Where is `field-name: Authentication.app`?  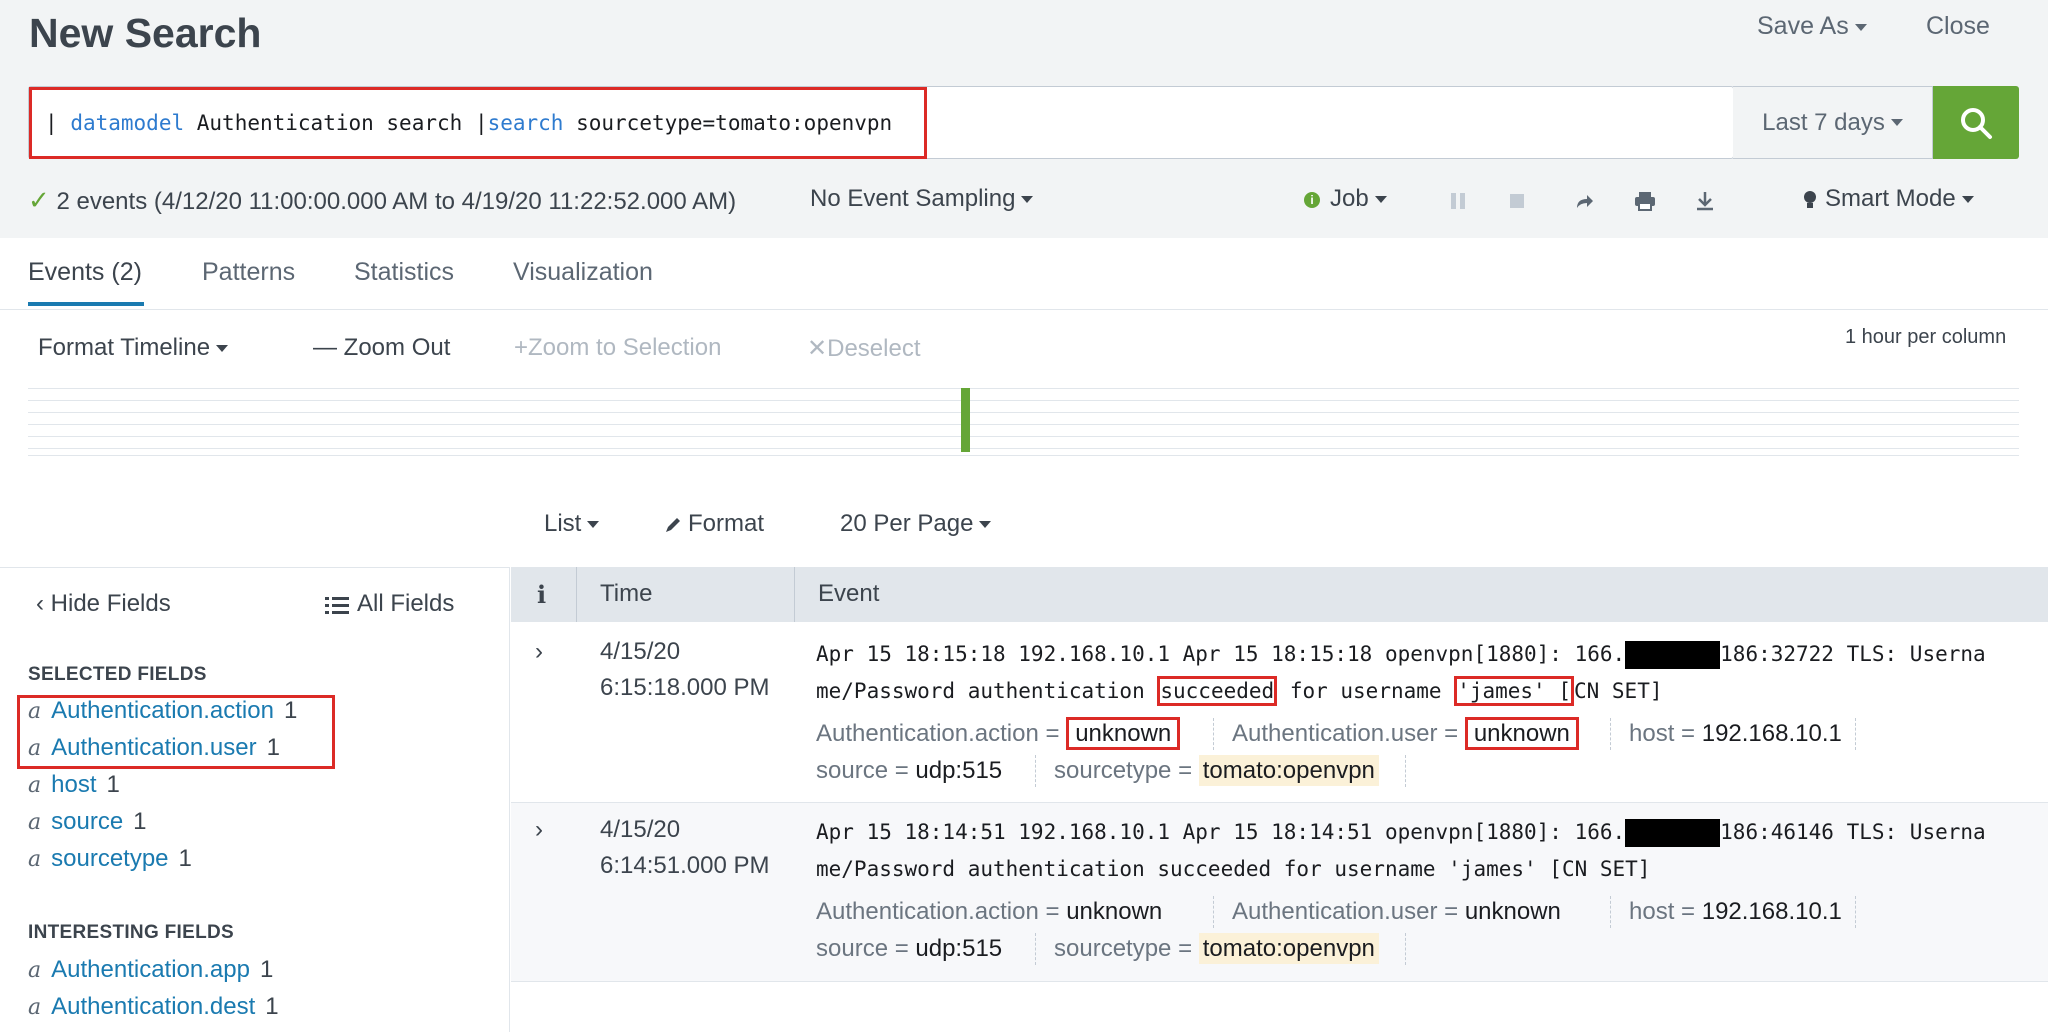 field-name: Authentication.app is located at coordinates (150, 969).